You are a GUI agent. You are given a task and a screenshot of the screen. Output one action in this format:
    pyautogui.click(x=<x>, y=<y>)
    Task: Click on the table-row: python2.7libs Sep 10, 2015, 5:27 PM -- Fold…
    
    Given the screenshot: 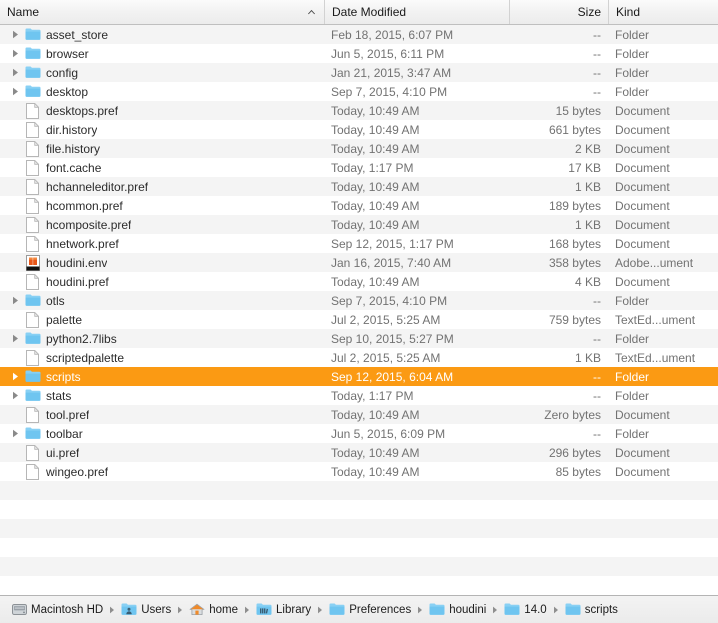 What is the action you would take?
    pyautogui.click(x=359, y=338)
    